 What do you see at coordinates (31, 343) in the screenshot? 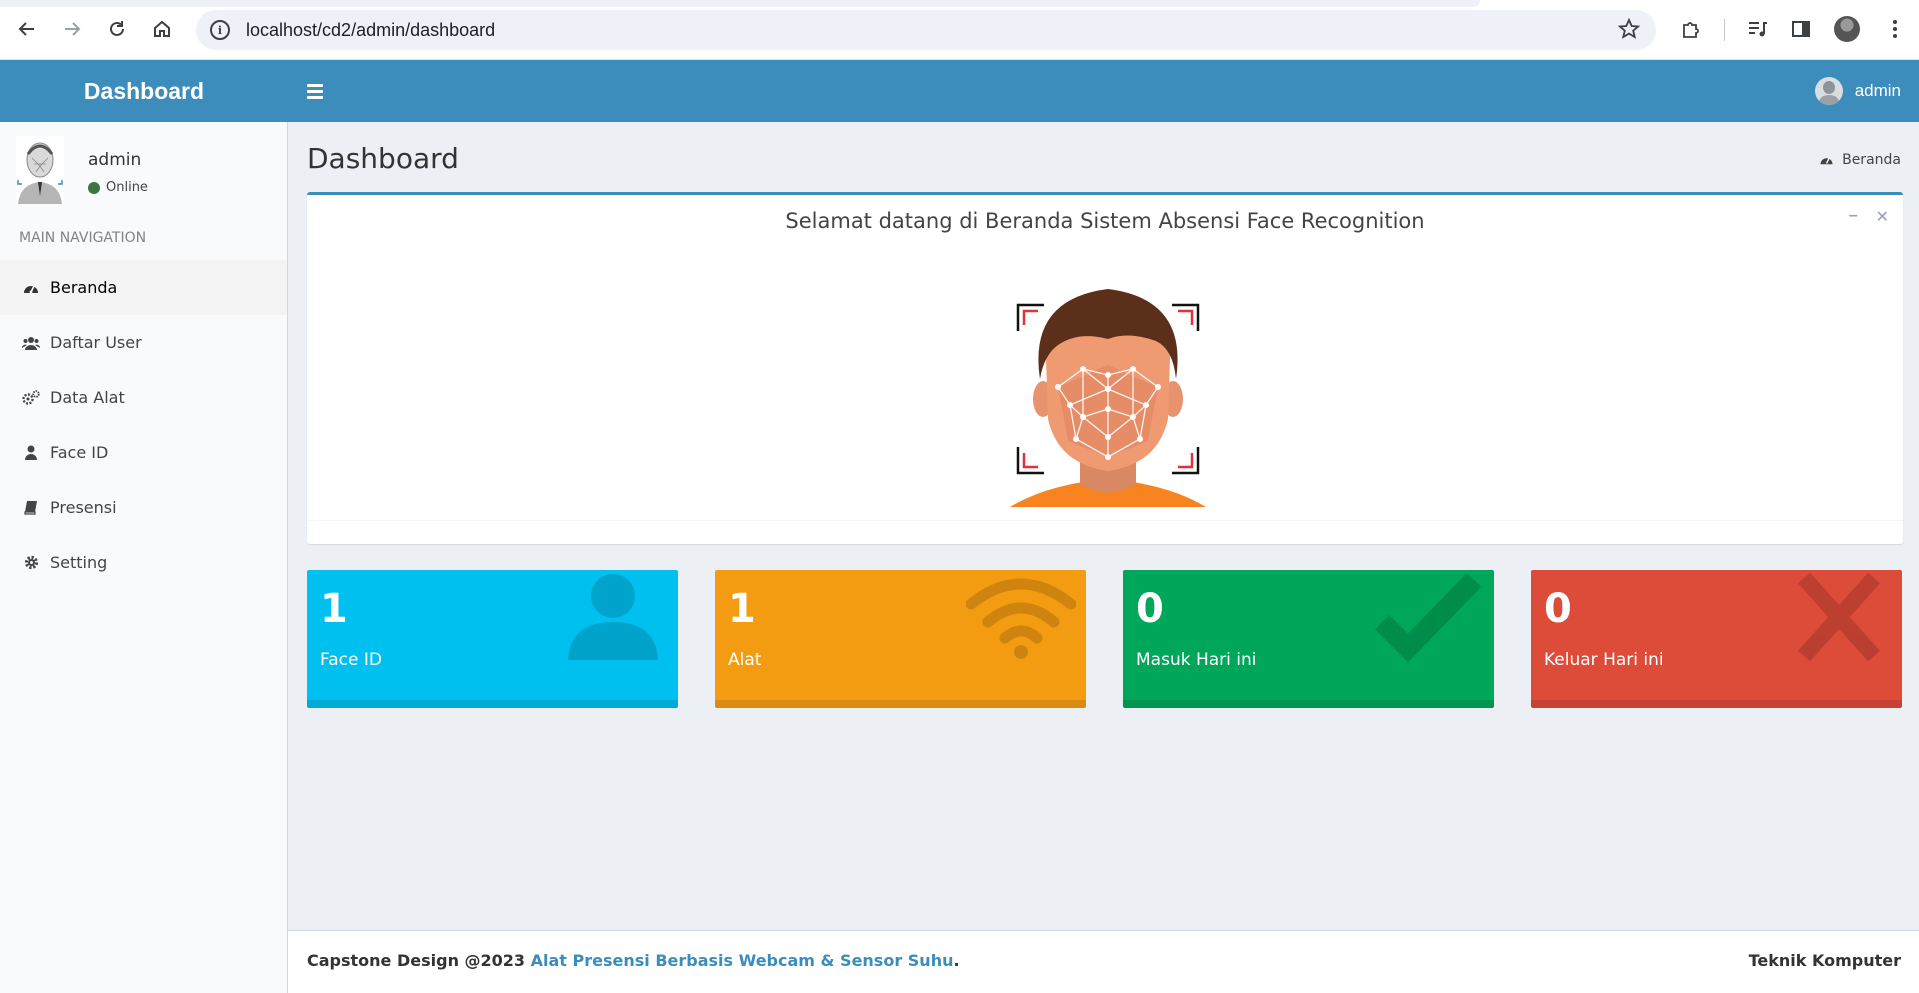
I see `users-icon` at bounding box center [31, 343].